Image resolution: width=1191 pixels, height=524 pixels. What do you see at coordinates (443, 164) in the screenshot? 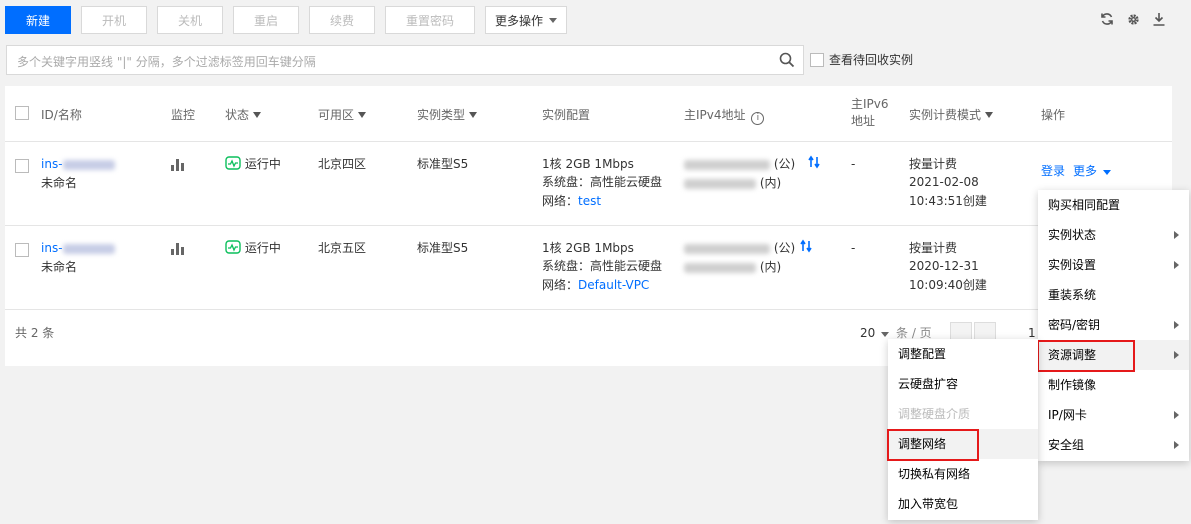
I see `instance-type: 标准型S5` at bounding box center [443, 164].